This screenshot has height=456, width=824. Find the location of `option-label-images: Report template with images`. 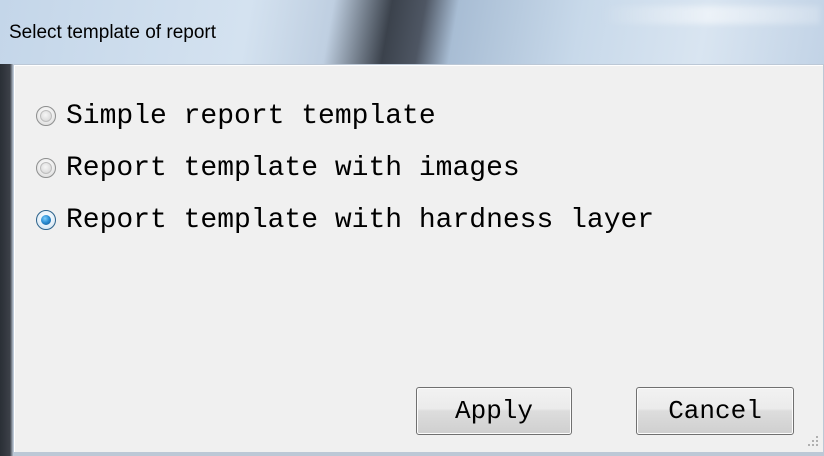

option-label-images: Report template with images is located at coordinates (293, 168).